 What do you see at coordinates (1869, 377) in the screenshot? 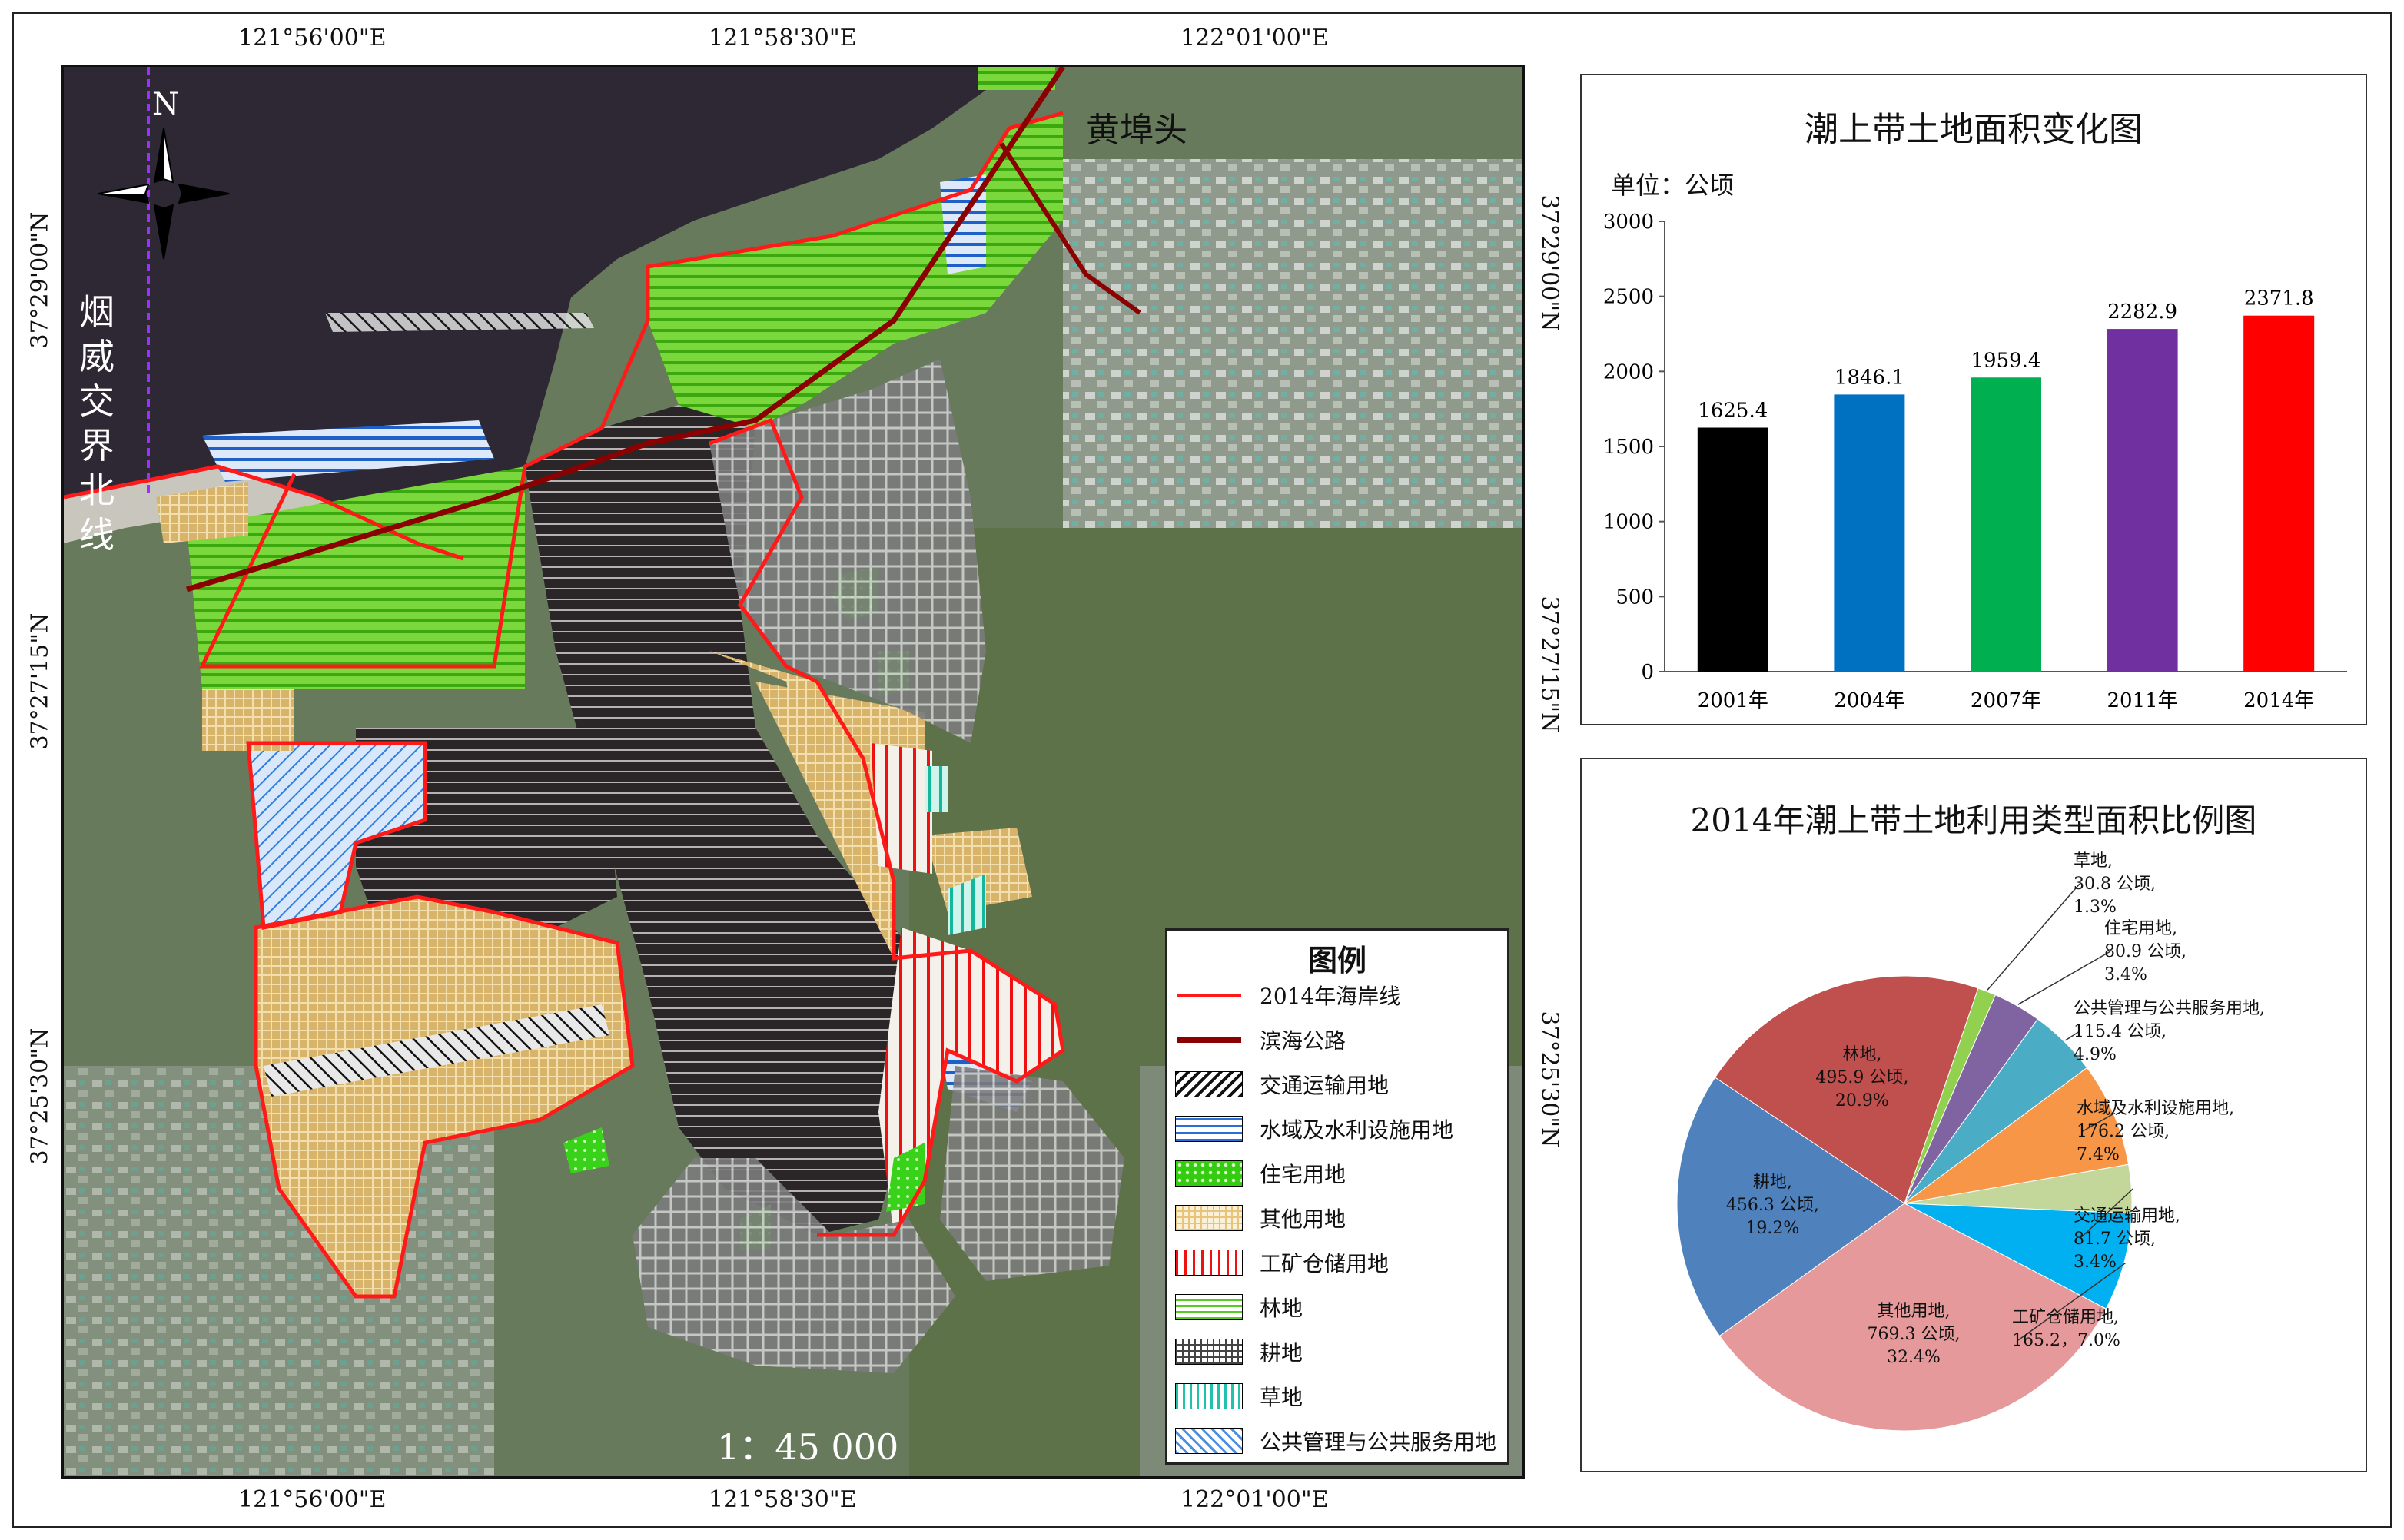
I see `bar-value-label: 1846.1` at bounding box center [1869, 377].